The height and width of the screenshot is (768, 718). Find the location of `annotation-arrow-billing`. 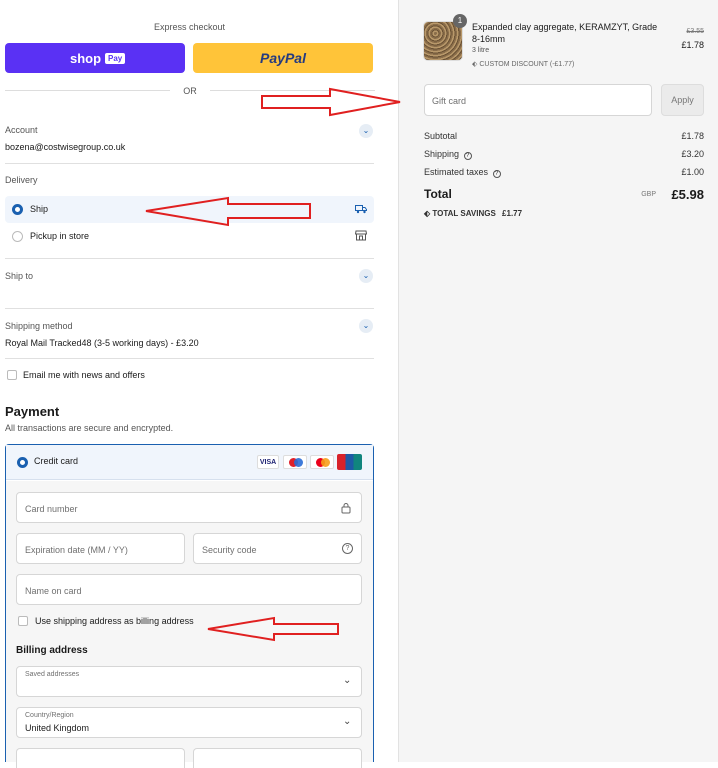

annotation-arrow-billing is located at coordinates (273, 629).